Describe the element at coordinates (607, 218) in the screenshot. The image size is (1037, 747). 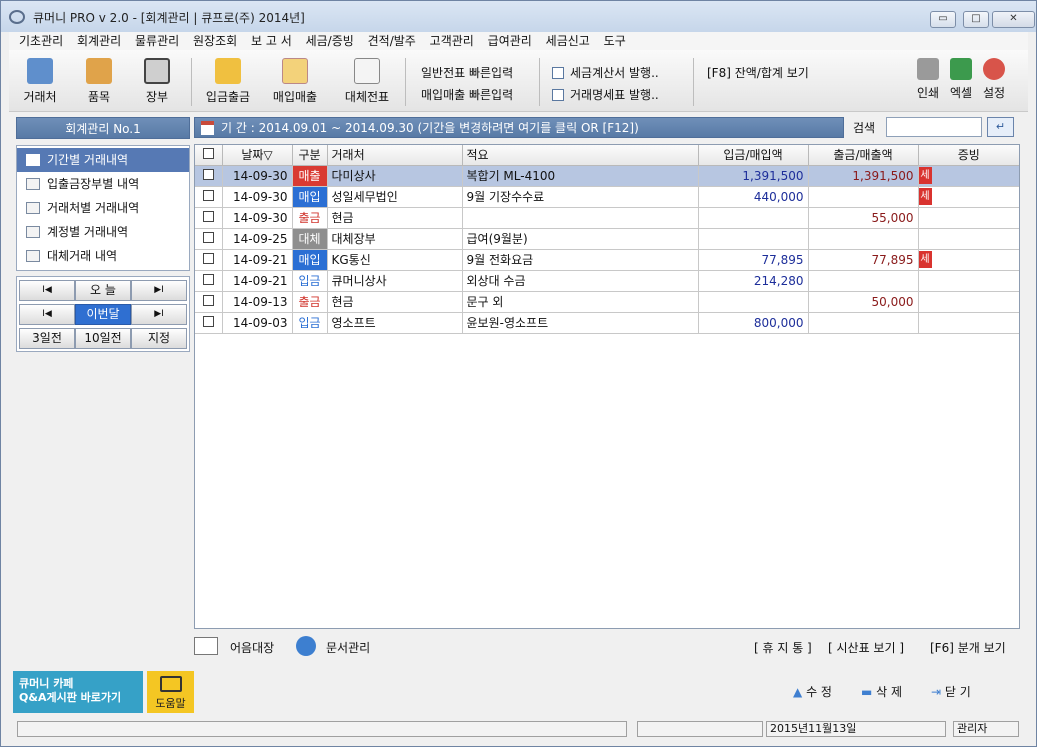
I see `table-row: 14-09-30 출금 현금 55,000` at that location.